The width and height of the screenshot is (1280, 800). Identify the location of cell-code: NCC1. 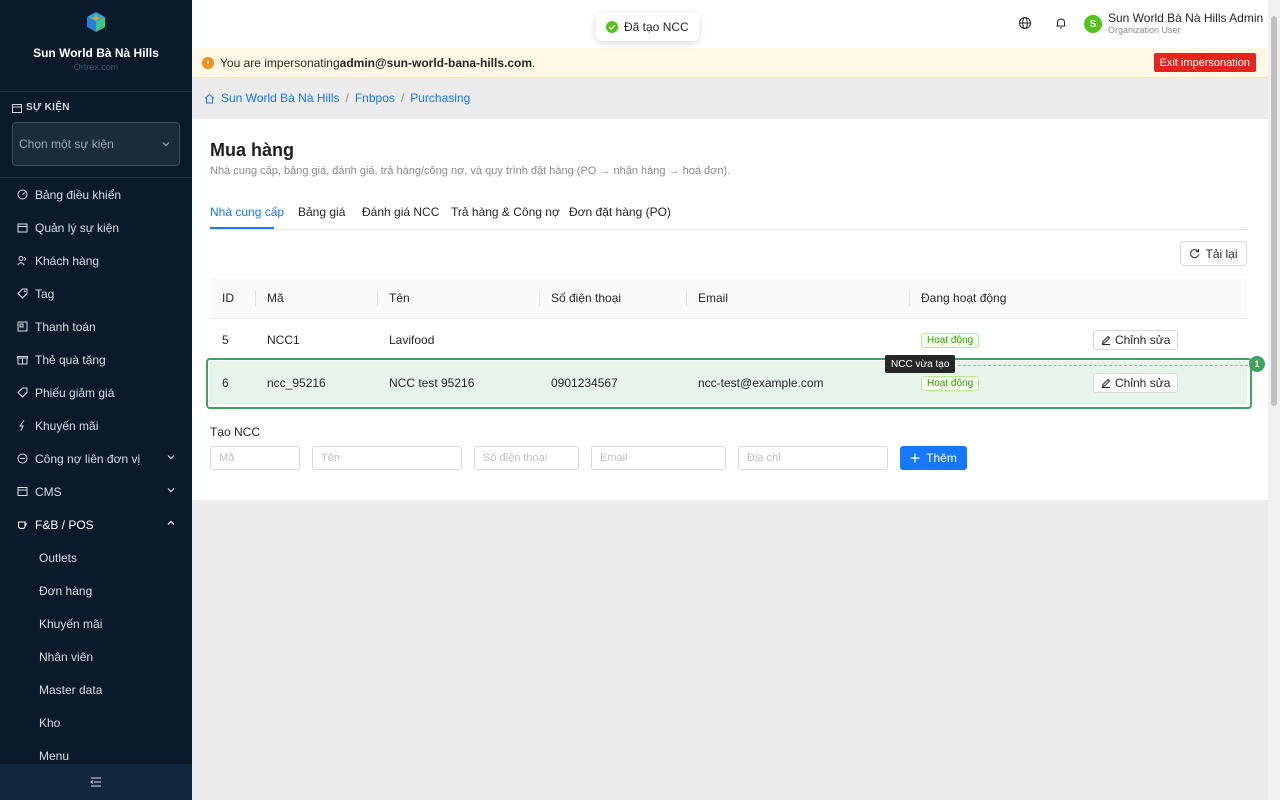
(316, 340).